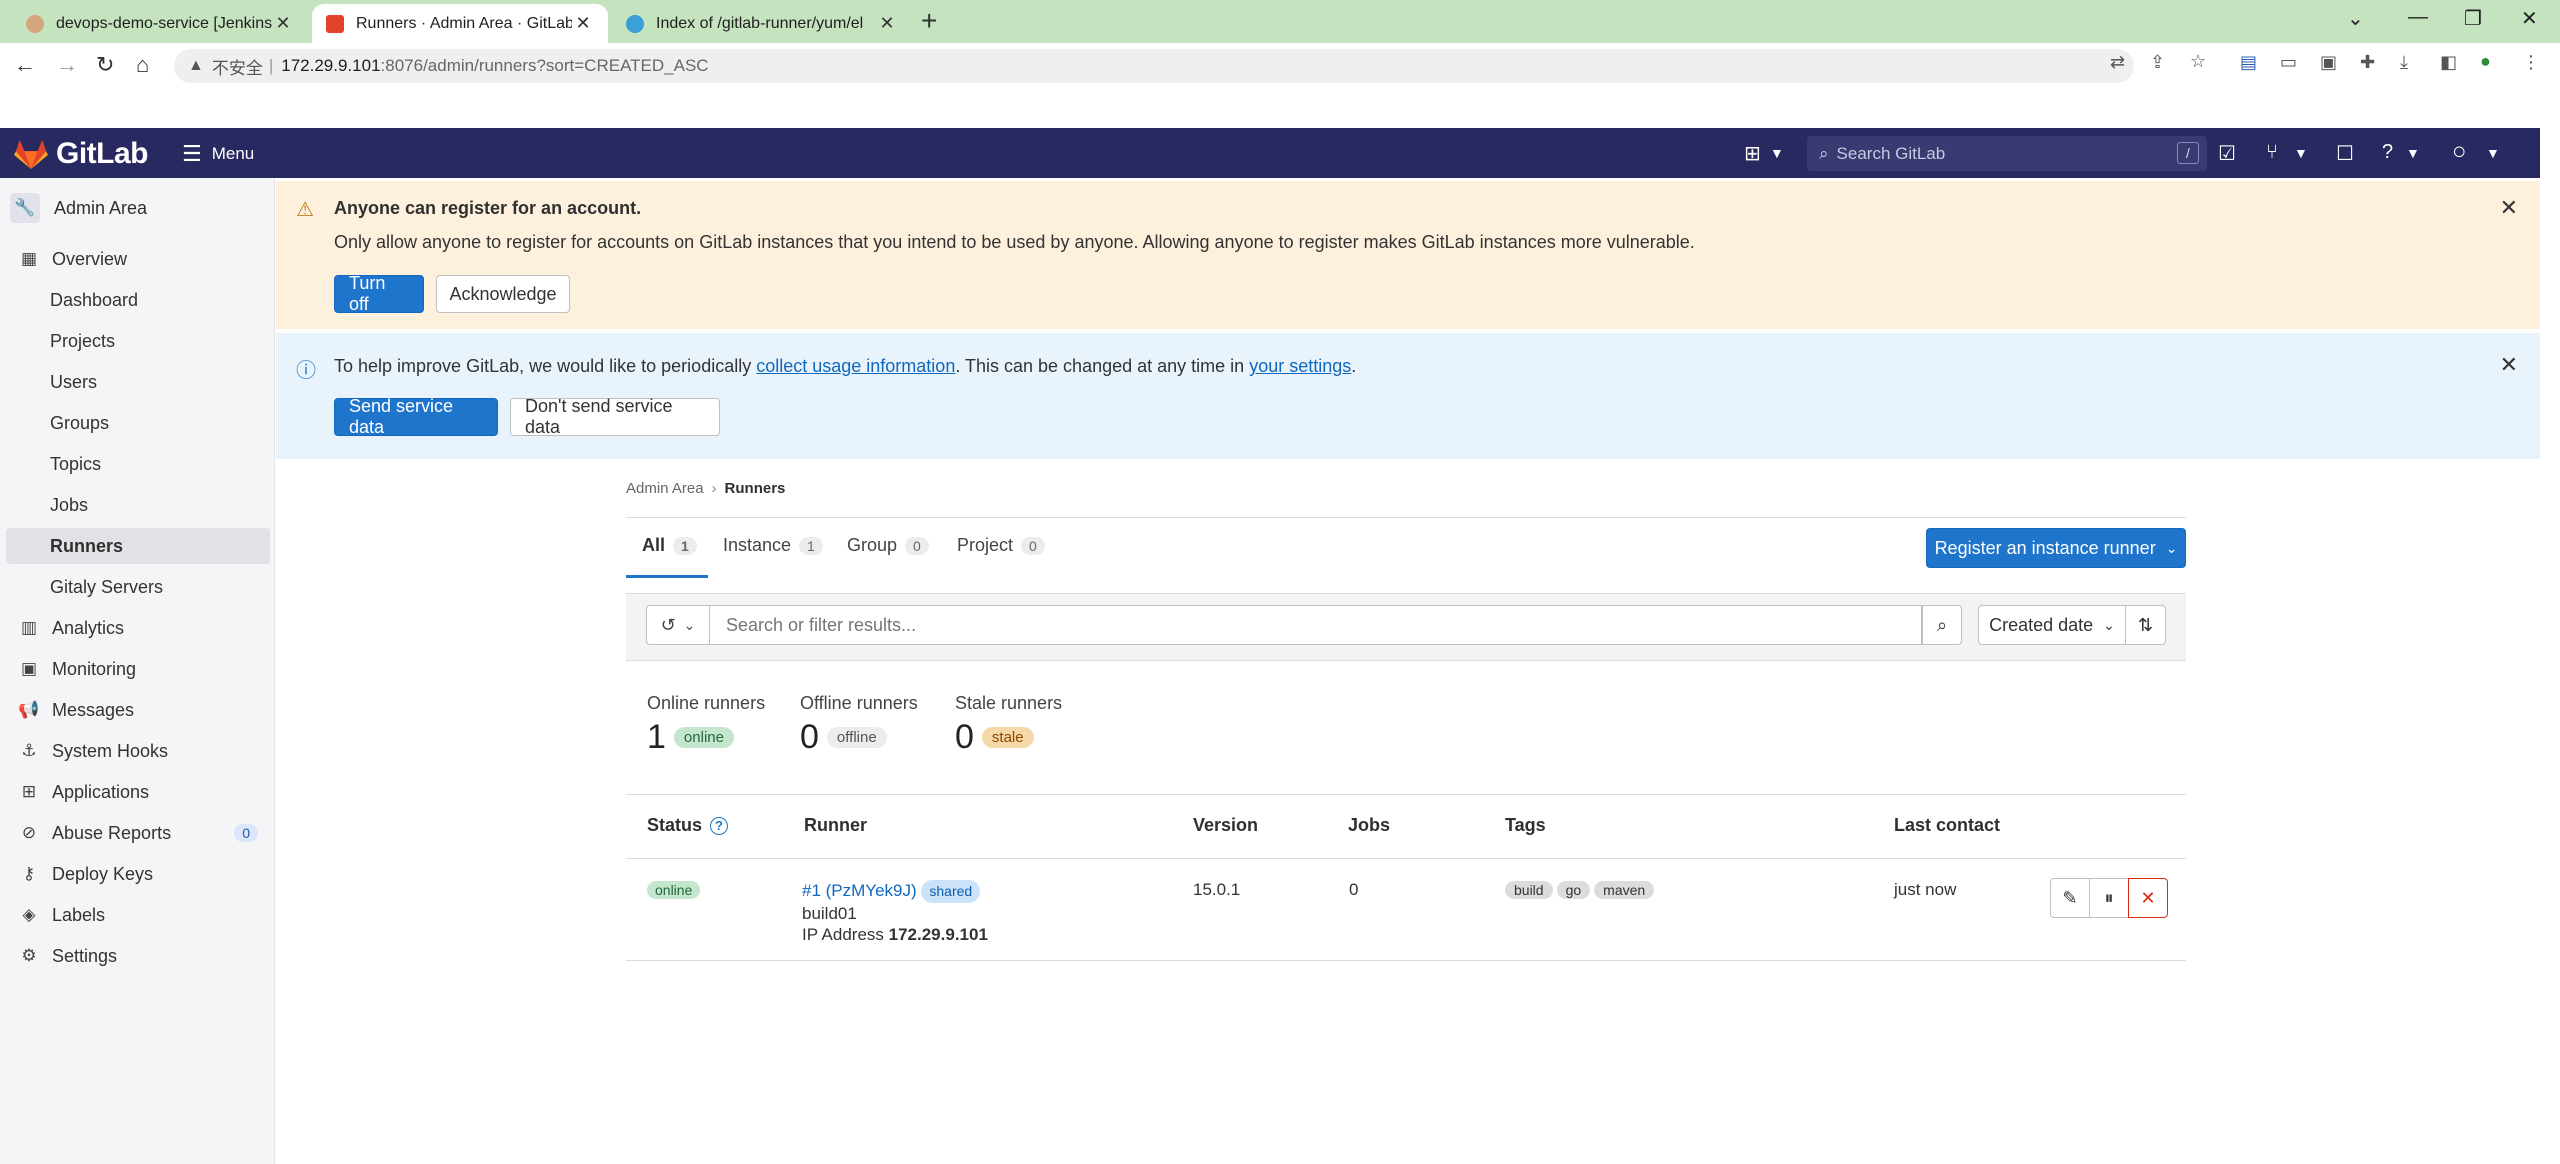 This screenshot has width=2560, height=1164. What do you see at coordinates (2198, 61) in the screenshot?
I see `bookmark-star-icon: ☆` at bounding box center [2198, 61].